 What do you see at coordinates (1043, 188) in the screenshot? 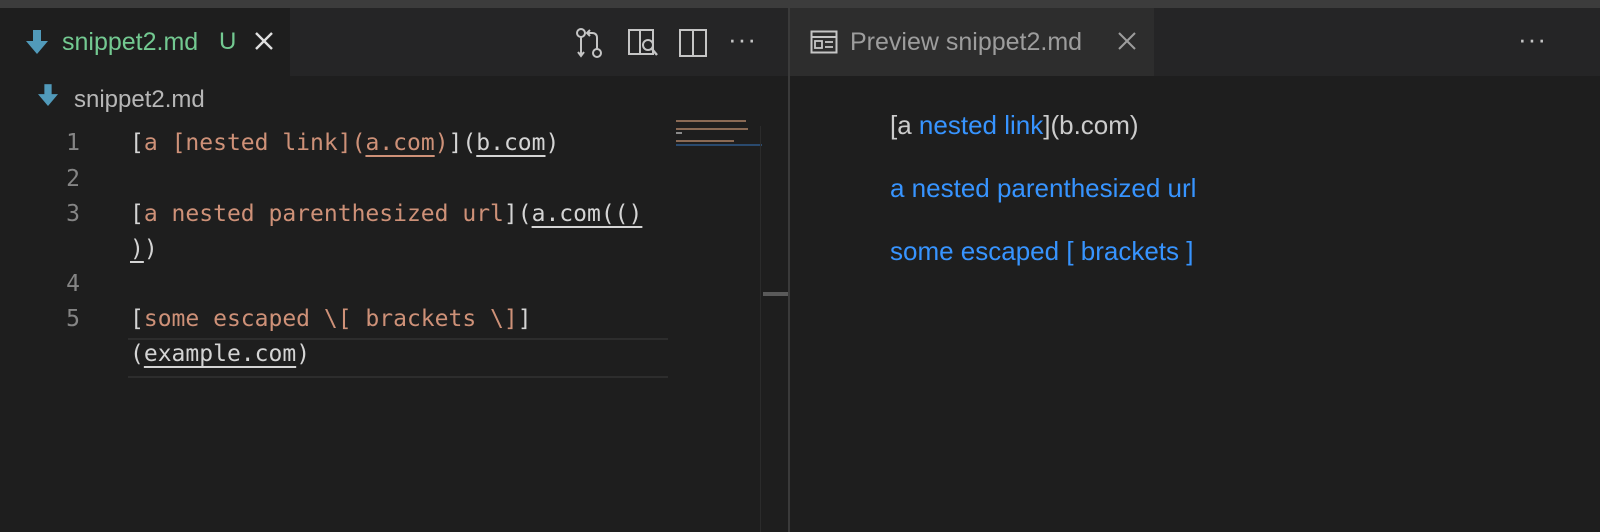
I see `preview-link: a nested parenthesized url` at bounding box center [1043, 188].